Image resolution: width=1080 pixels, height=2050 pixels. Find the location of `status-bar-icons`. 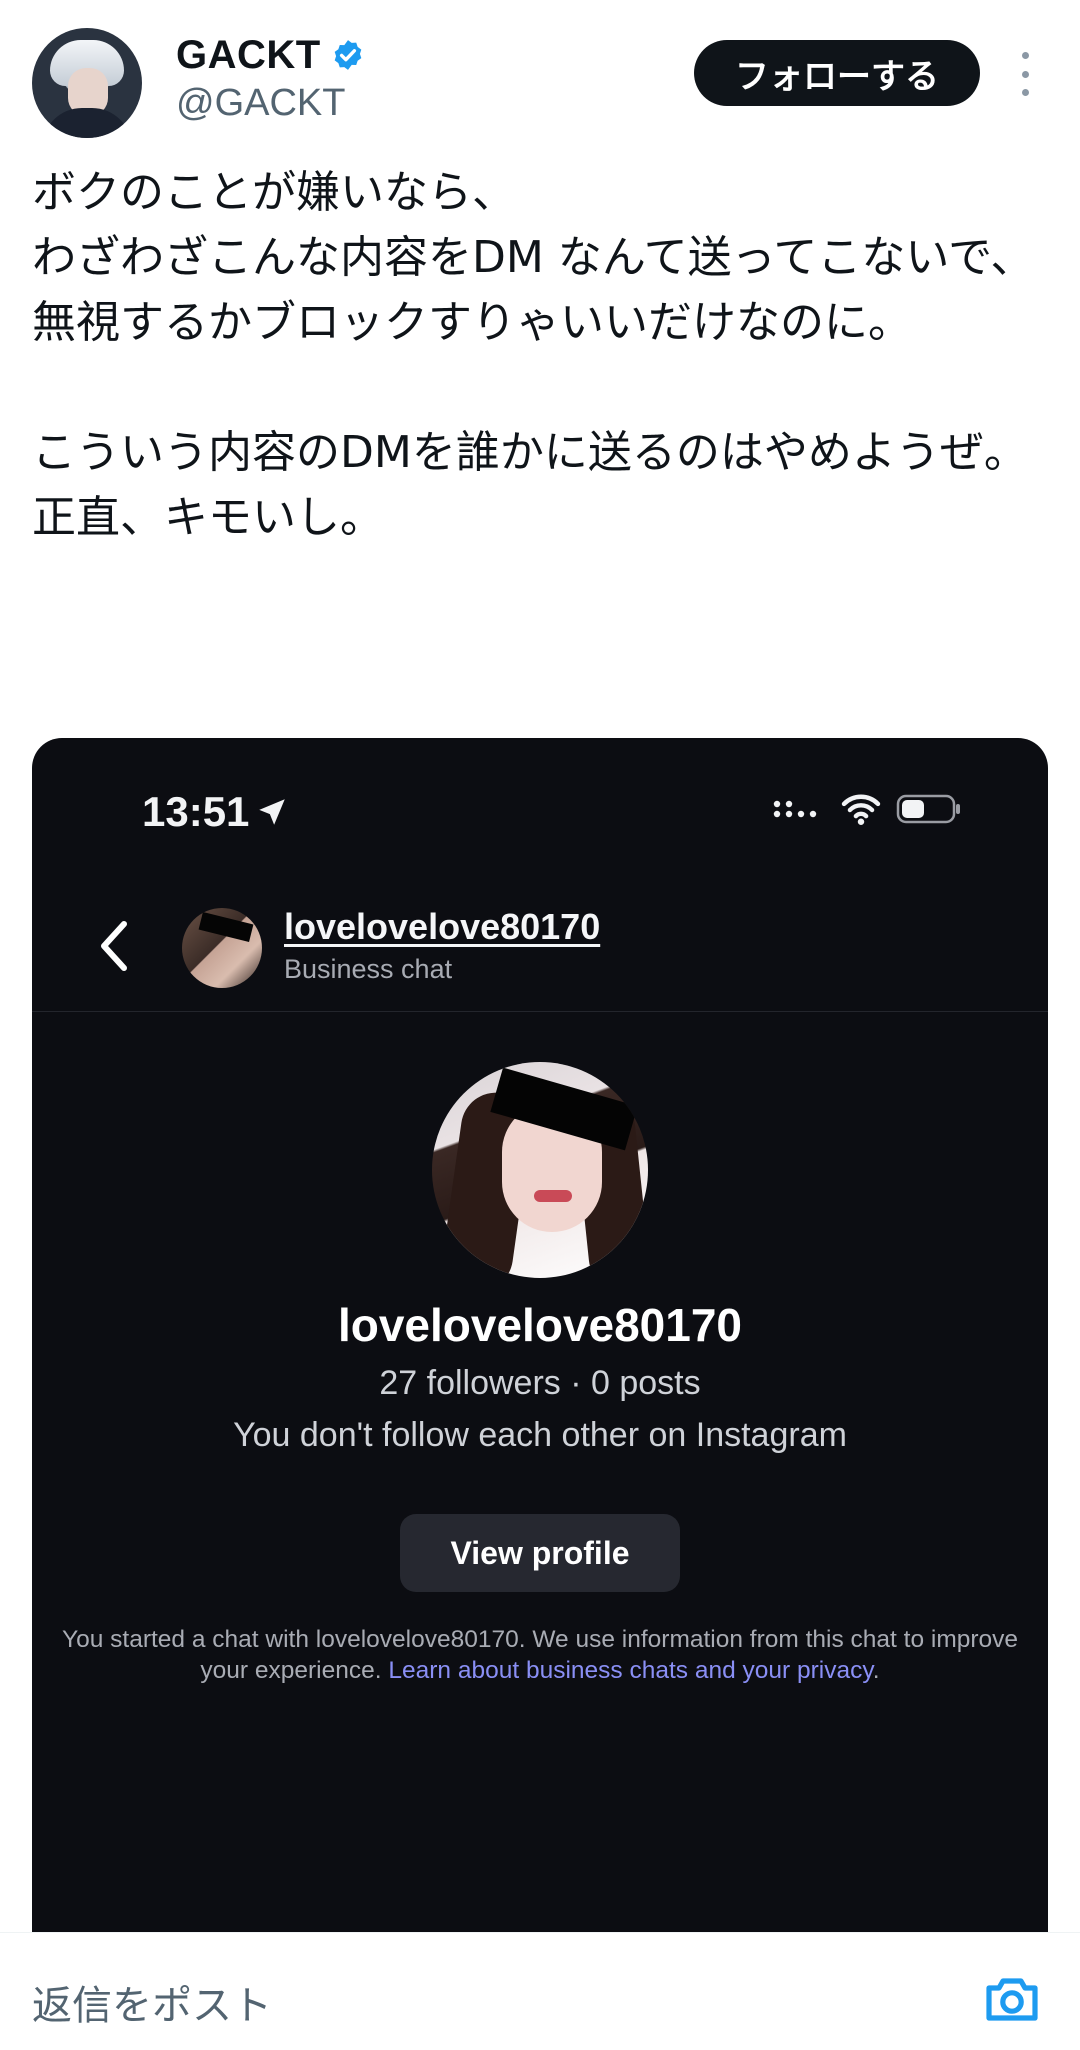

status-bar-icons is located at coordinates (867, 809).